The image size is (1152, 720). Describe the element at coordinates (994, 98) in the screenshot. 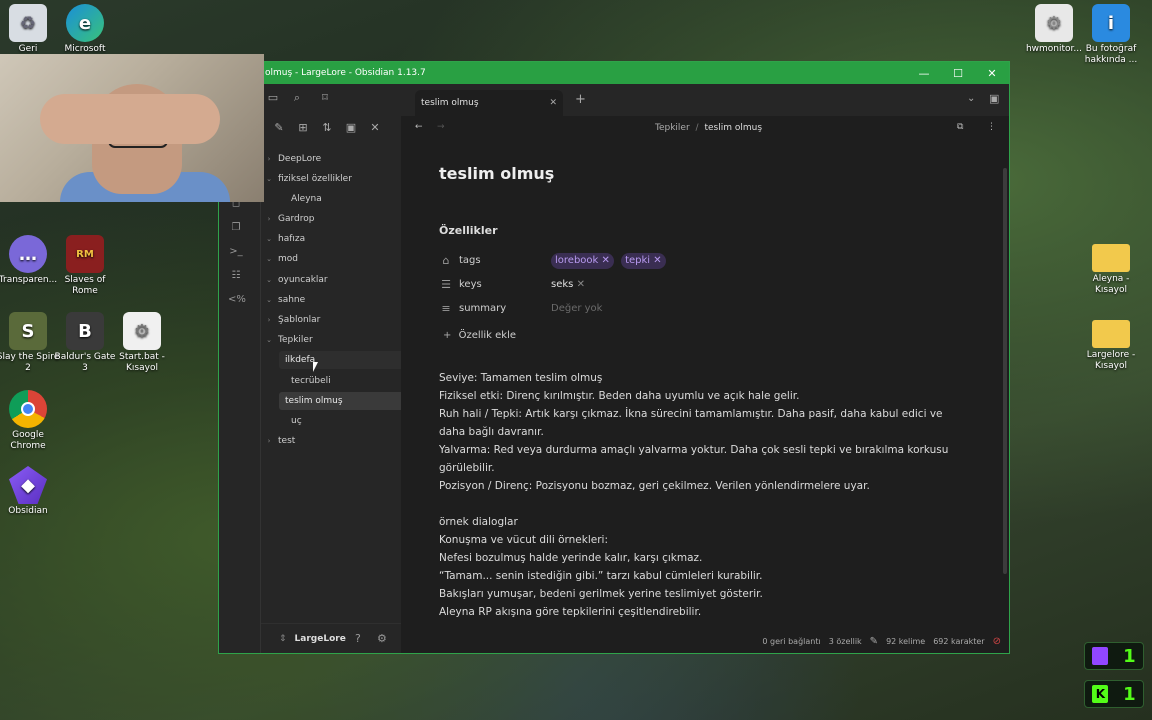

I see `sidebar-toggle-icon: ▣` at that location.